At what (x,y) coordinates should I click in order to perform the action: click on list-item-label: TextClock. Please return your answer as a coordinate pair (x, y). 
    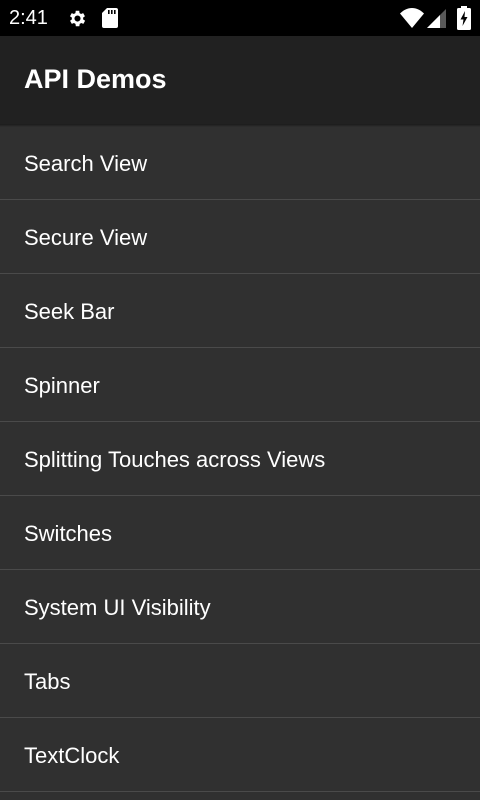
    Looking at the image, I should click on (72, 755).